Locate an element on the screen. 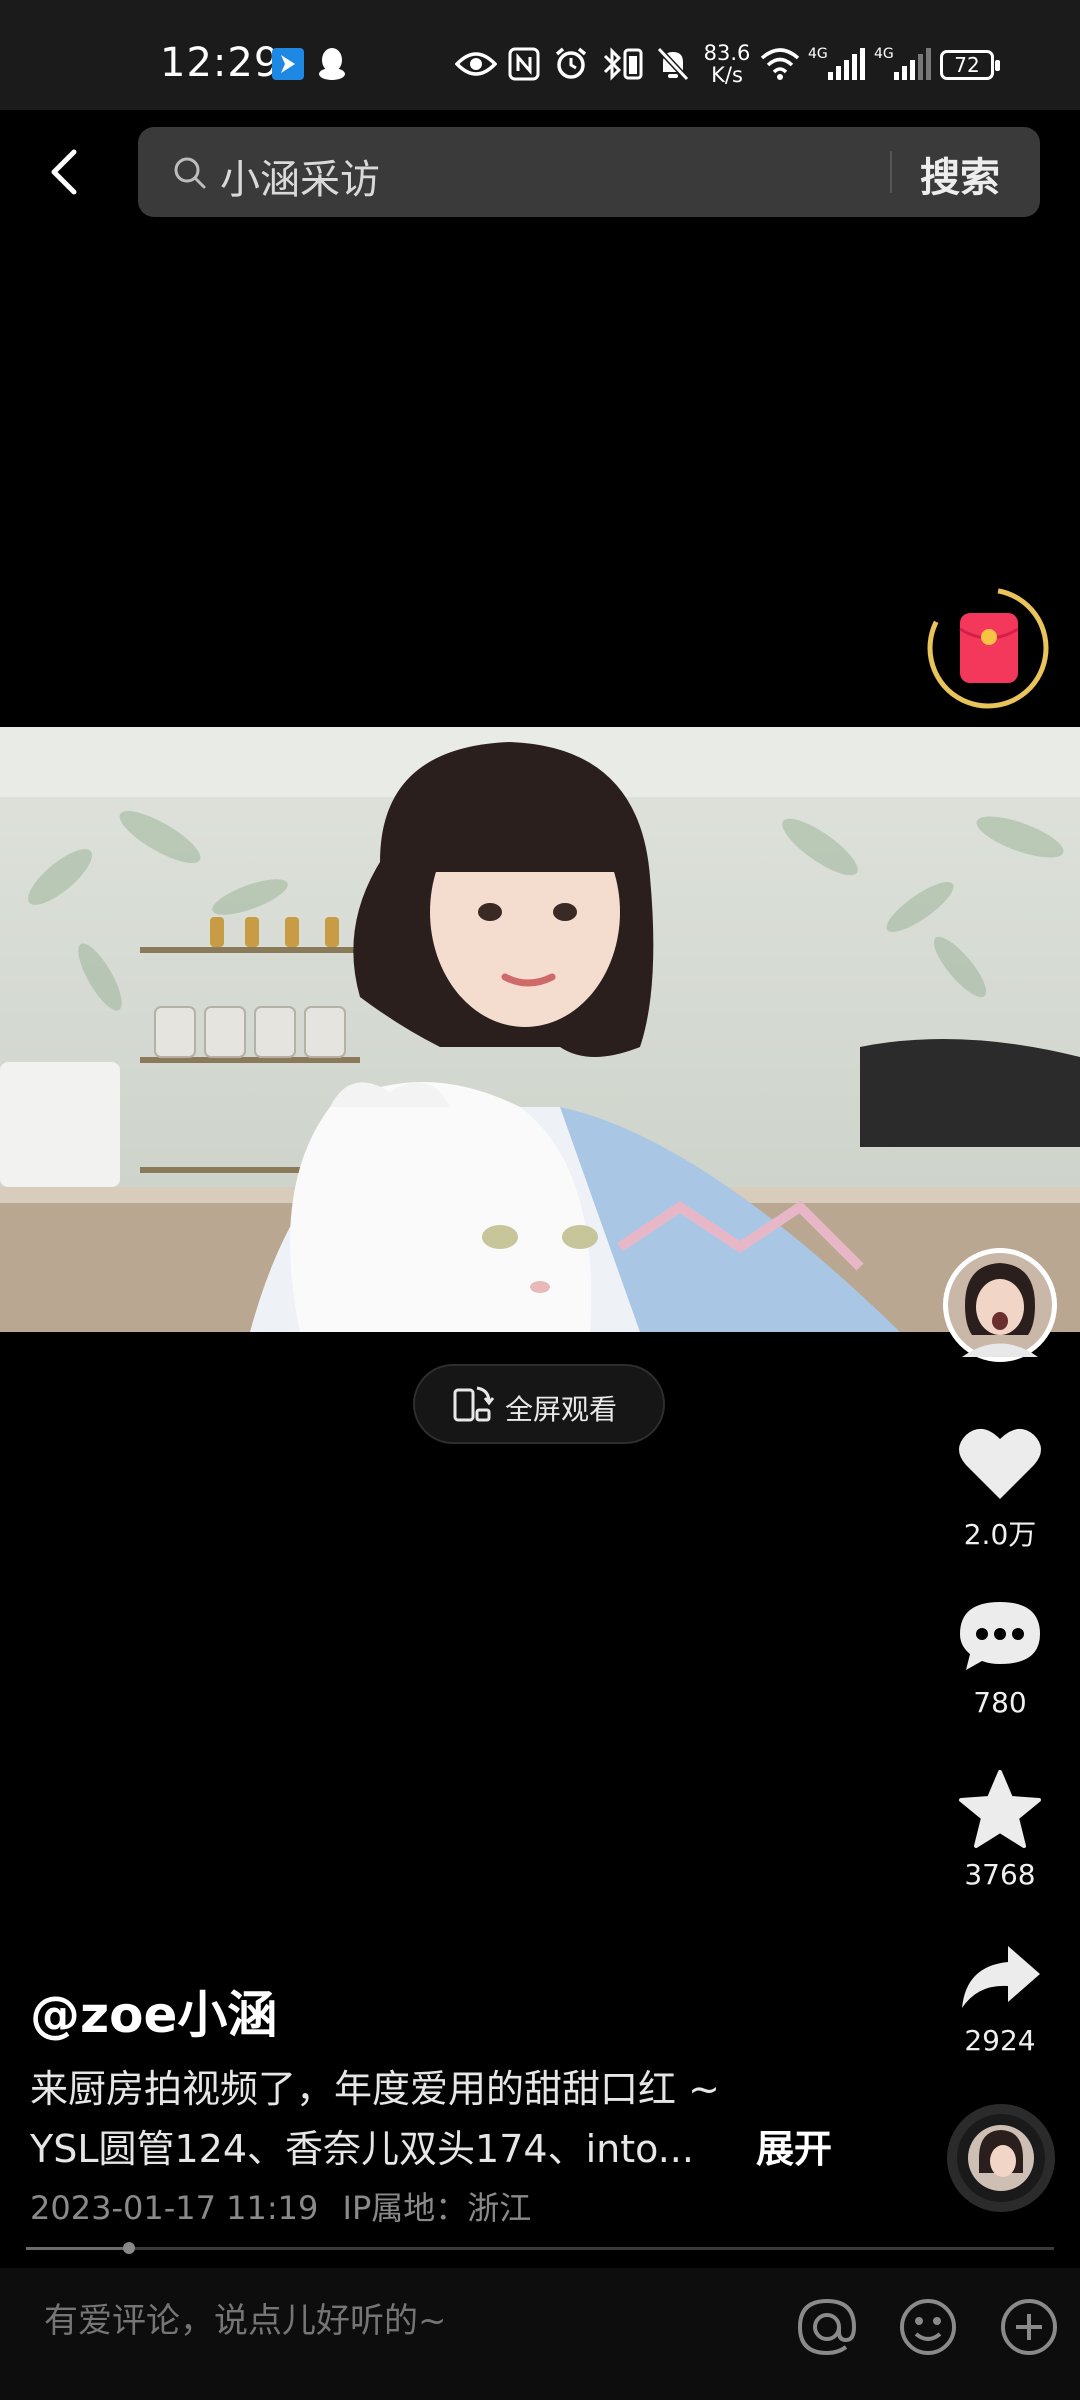 The width and height of the screenshot is (1080, 2400). fullscreen-label: 全屏观看 is located at coordinates (561, 1409).